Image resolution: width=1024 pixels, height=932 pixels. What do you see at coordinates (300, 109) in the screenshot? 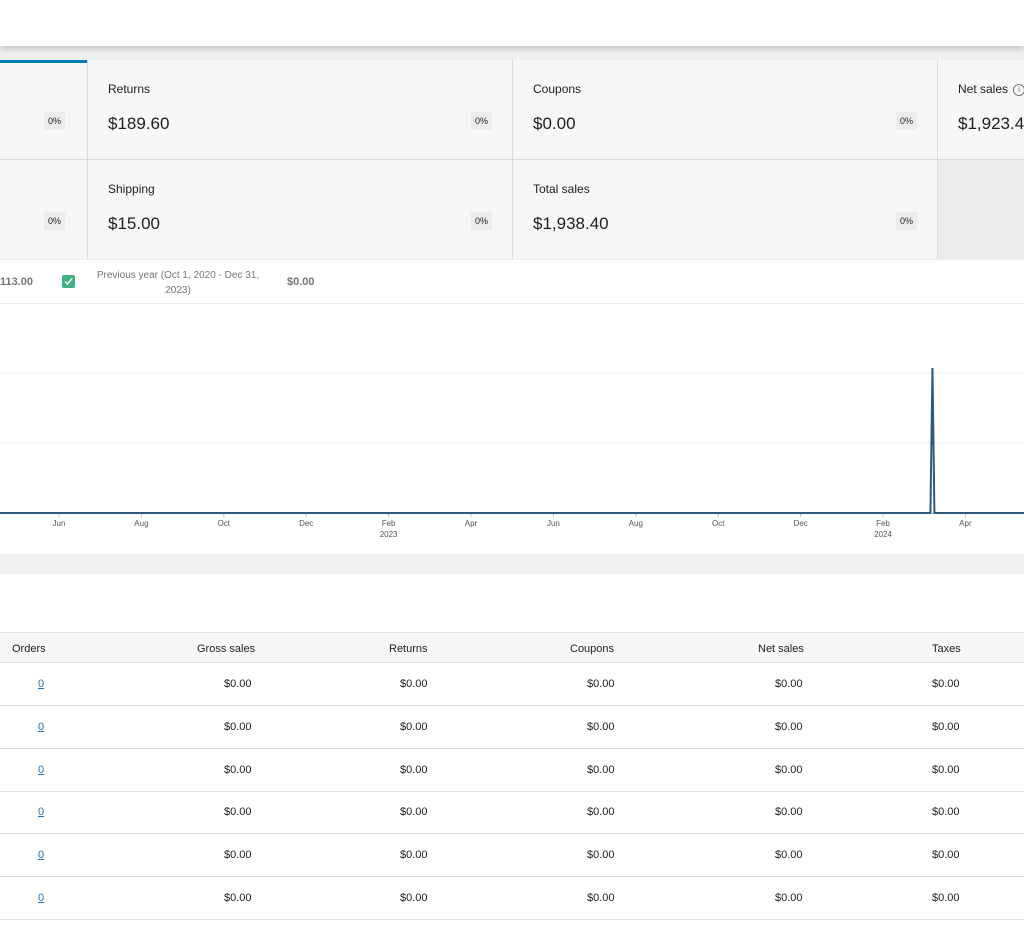
I see `summary-cell-returns: Returns $189.60 0%` at bounding box center [300, 109].